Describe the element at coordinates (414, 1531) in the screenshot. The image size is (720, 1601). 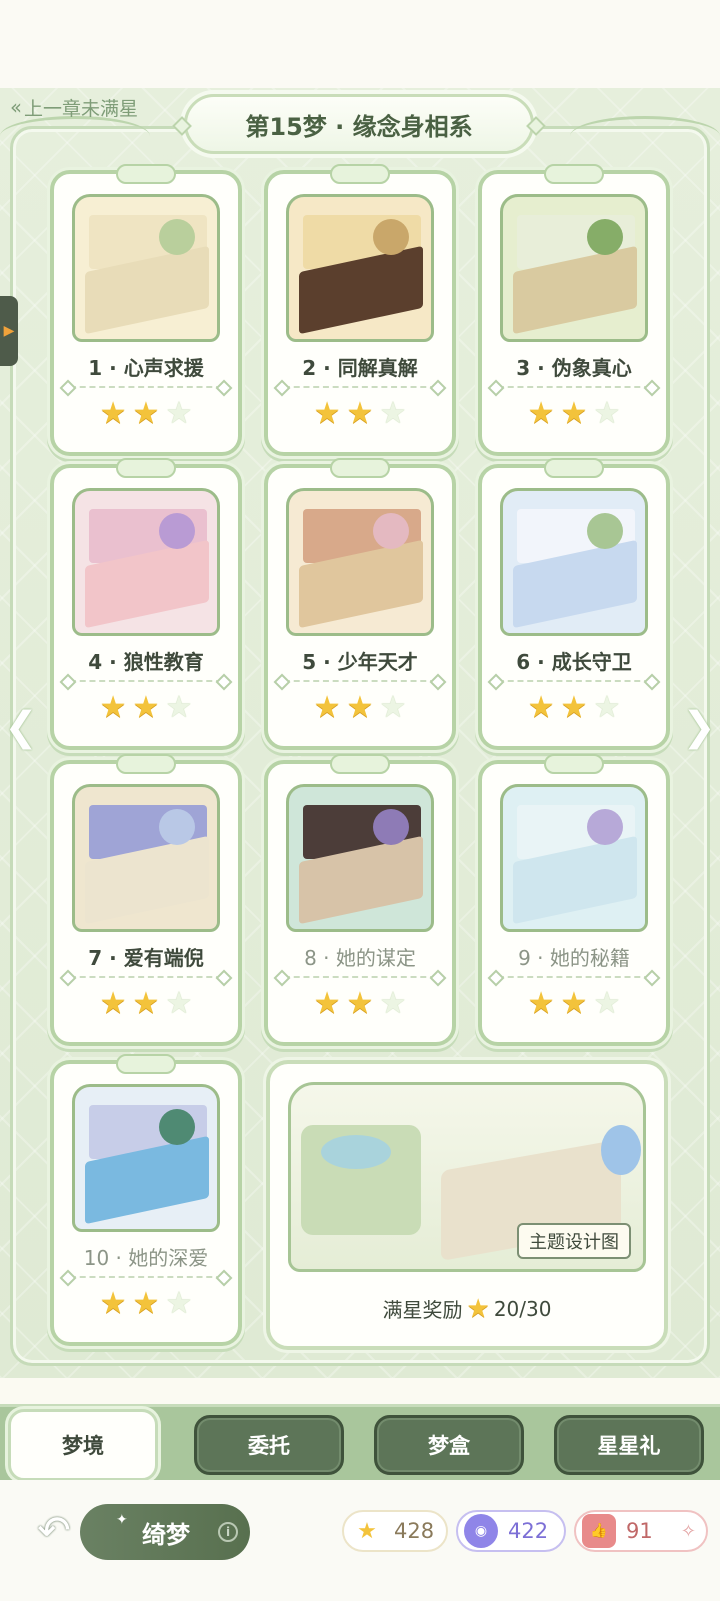
I see `star-count: 428` at that location.